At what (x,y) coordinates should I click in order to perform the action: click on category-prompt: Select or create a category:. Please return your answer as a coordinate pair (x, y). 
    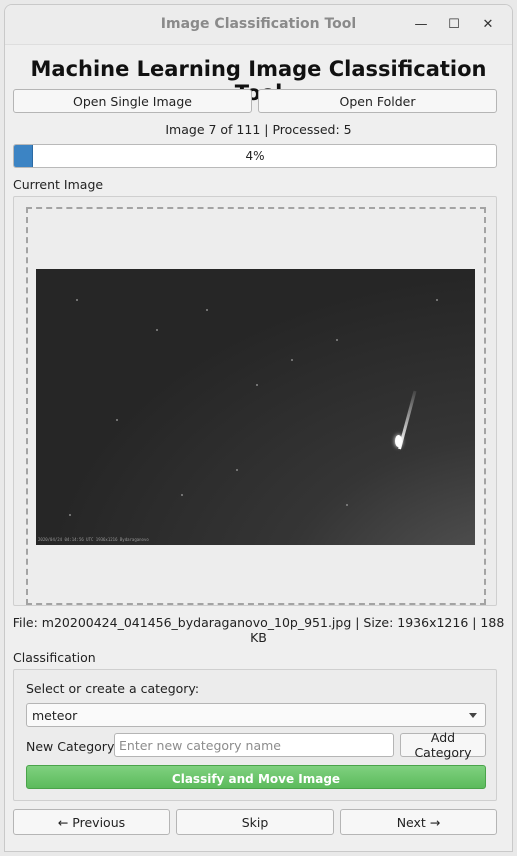
    Looking at the image, I should click on (113, 688).